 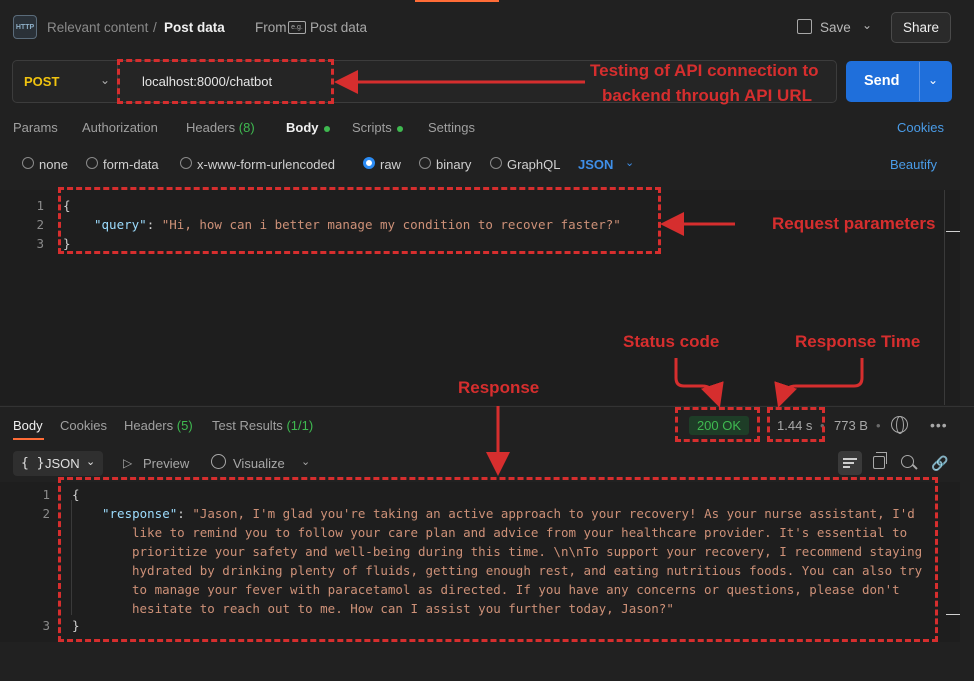 I want to click on arrow-time, so click(x=819, y=383).